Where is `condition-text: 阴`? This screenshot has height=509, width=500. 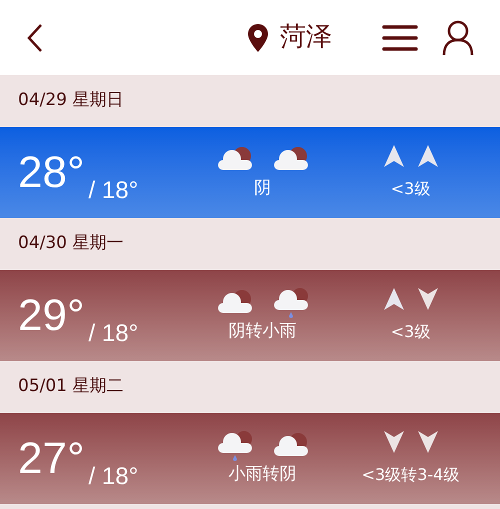
condition-text: 阴 is located at coordinates (262, 188).